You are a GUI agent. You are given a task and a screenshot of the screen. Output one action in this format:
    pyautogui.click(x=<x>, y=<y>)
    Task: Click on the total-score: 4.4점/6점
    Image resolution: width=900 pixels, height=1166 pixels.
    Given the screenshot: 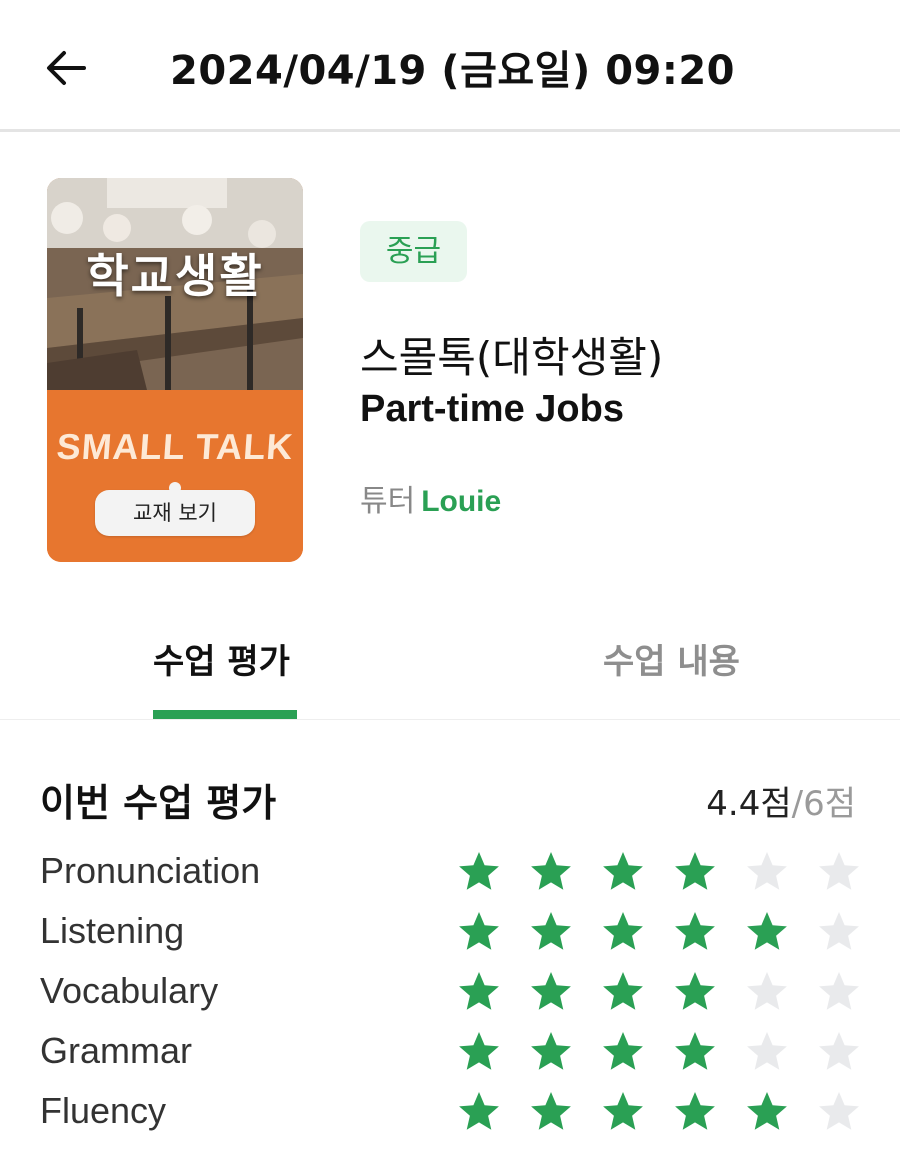 What is the action you would take?
    pyautogui.click(x=781, y=800)
    